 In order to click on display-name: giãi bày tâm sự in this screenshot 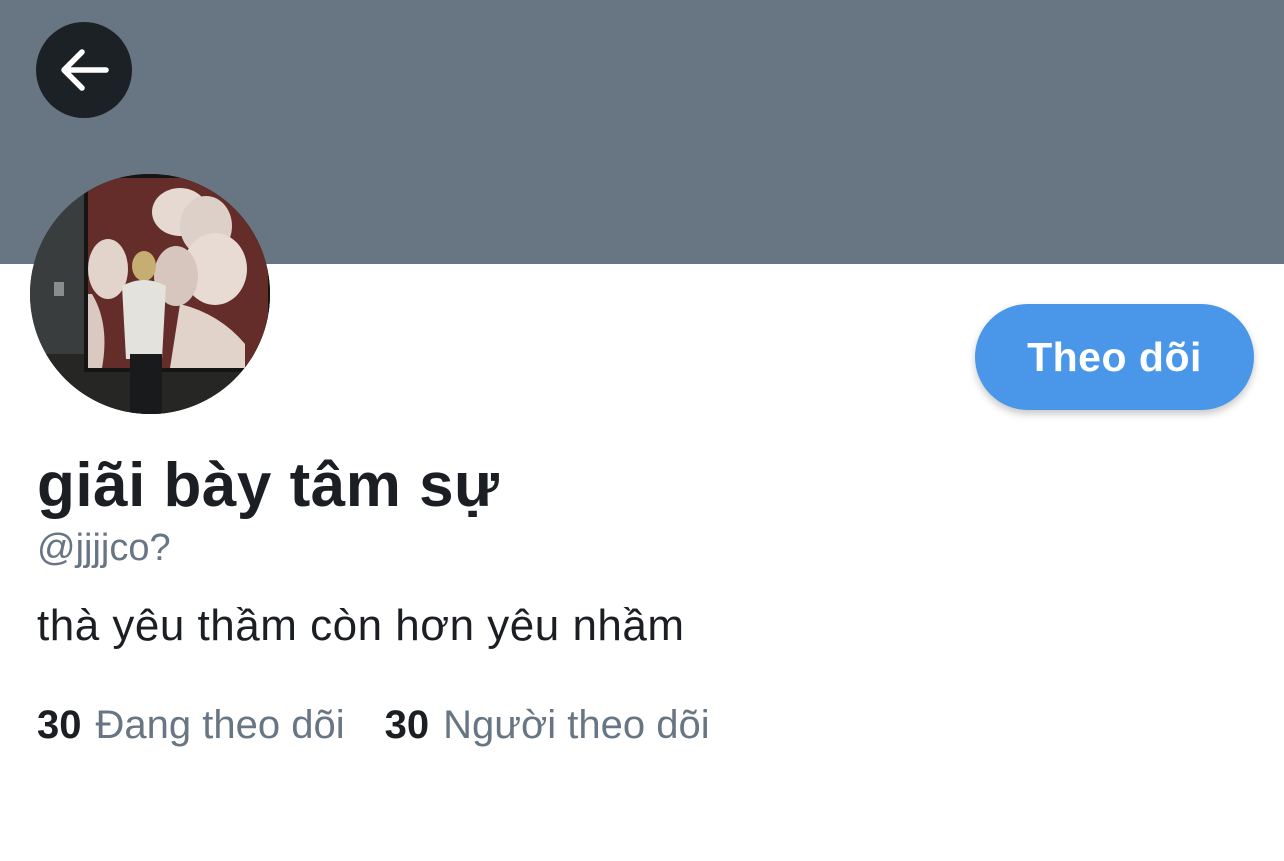, I will do `click(268, 485)`.